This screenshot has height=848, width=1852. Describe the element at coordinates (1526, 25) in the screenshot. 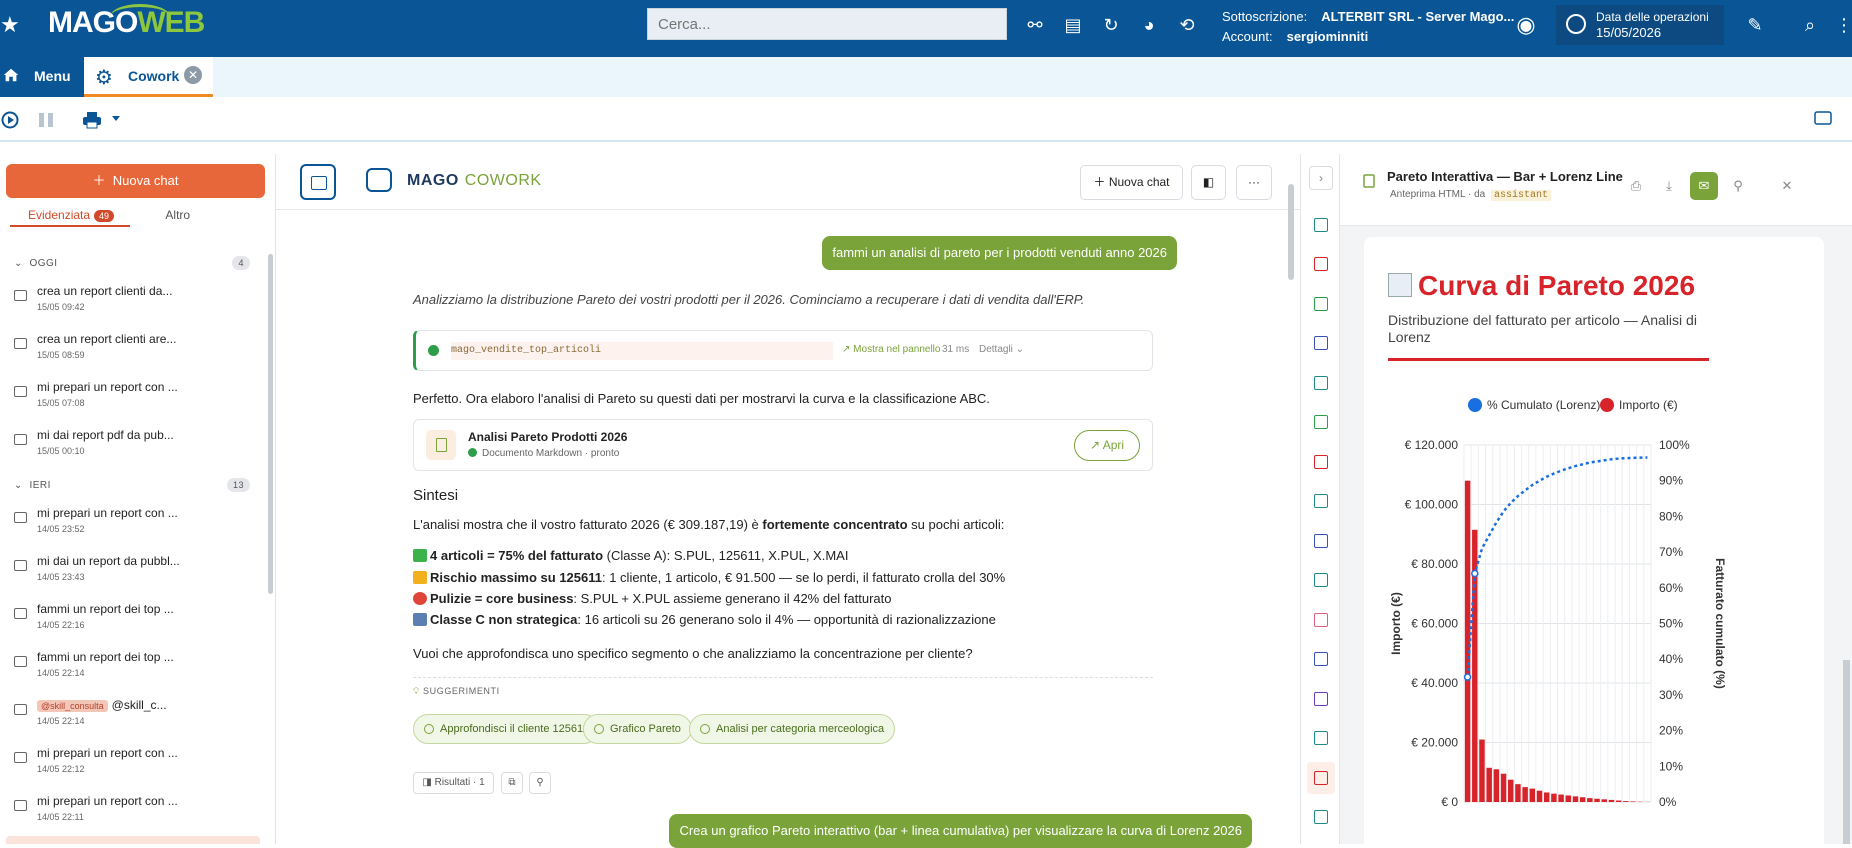

I see `user-icon: ◉` at that location.